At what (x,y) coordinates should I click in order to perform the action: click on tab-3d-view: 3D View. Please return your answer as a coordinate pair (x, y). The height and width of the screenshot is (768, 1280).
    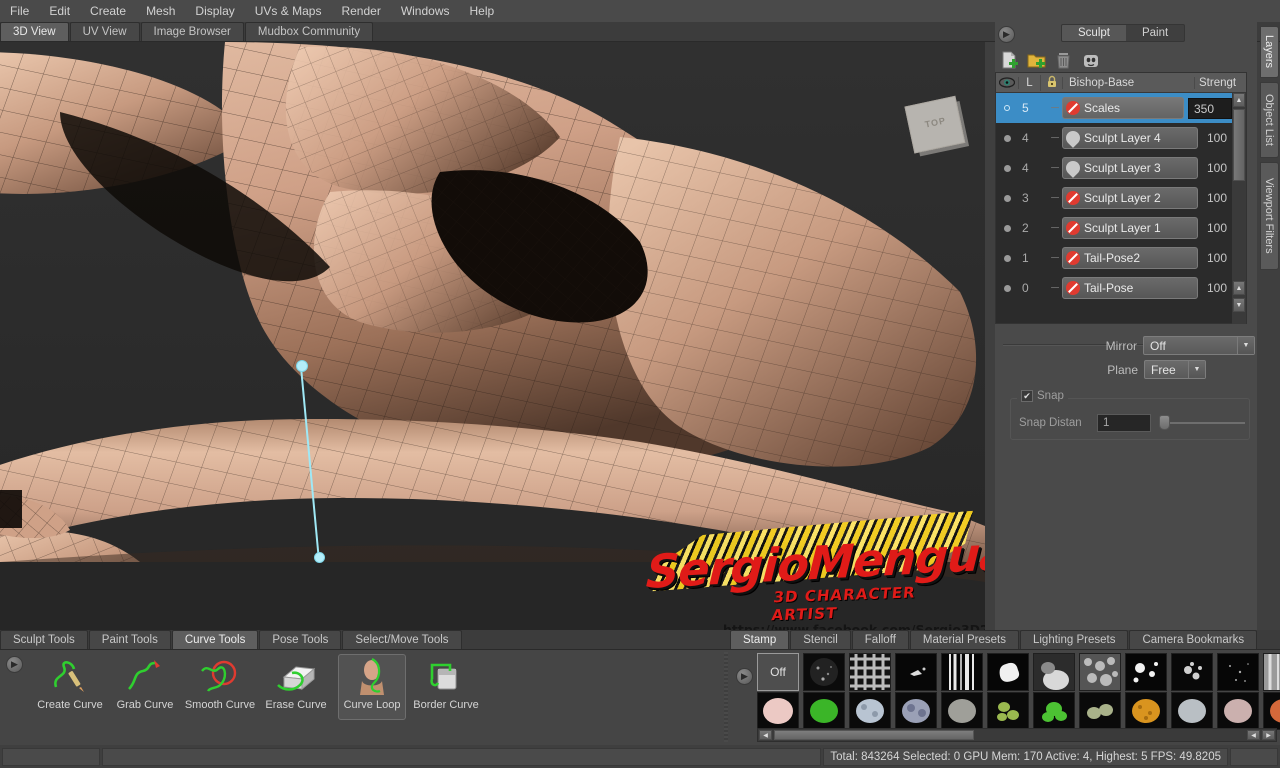
    Looking at the image, I should click on (34, 31).